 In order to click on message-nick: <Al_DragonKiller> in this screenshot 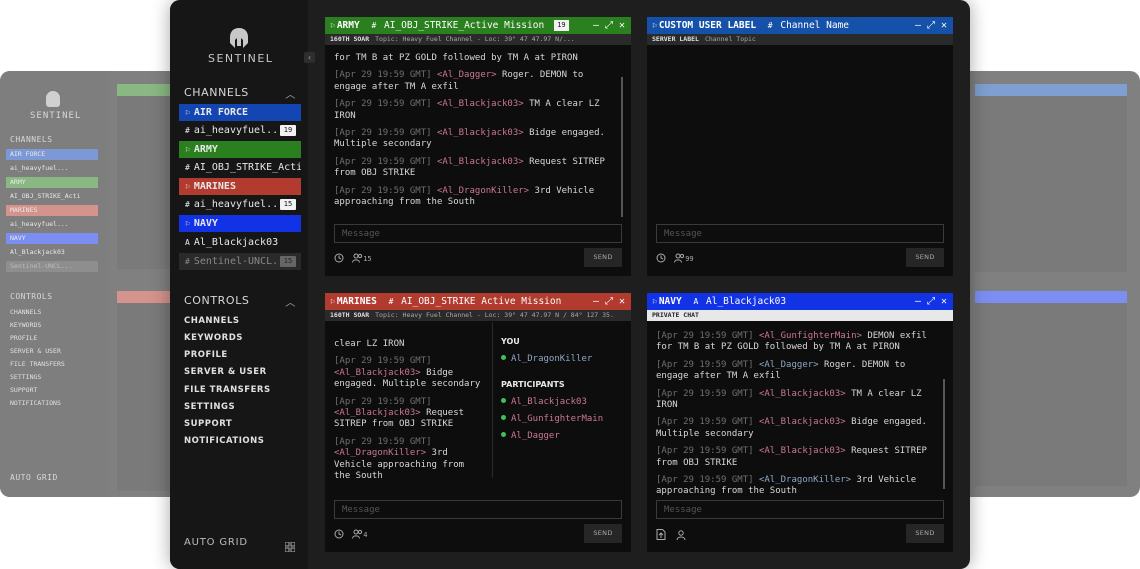, I will do `click(483, 190)`.